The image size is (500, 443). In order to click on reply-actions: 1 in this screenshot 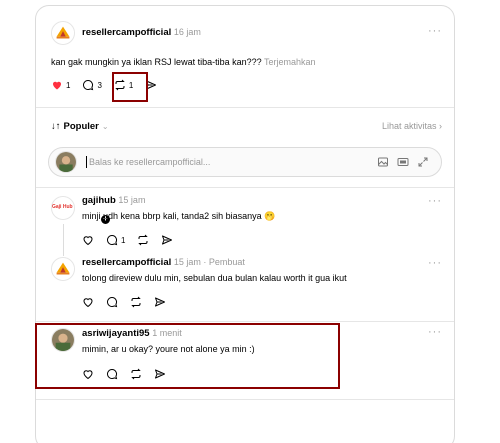, I will do `click(133, 240)`.